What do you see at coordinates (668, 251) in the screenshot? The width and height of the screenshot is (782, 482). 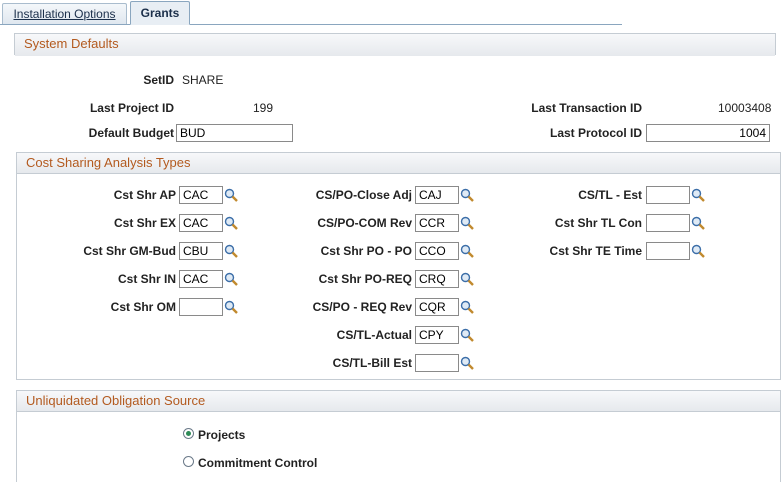 I see `cst-shr-te-time-input` at bounding box center [668, 251].